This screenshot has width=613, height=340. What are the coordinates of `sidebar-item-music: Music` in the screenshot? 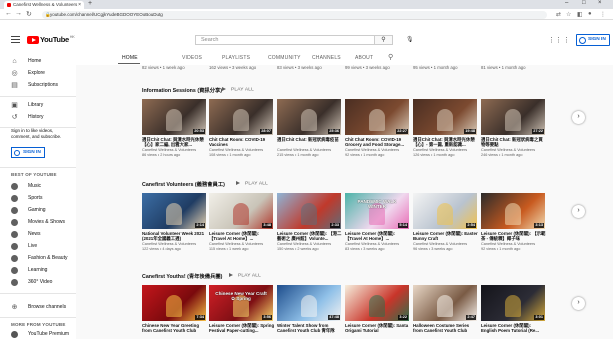 It's located at (38, 186).